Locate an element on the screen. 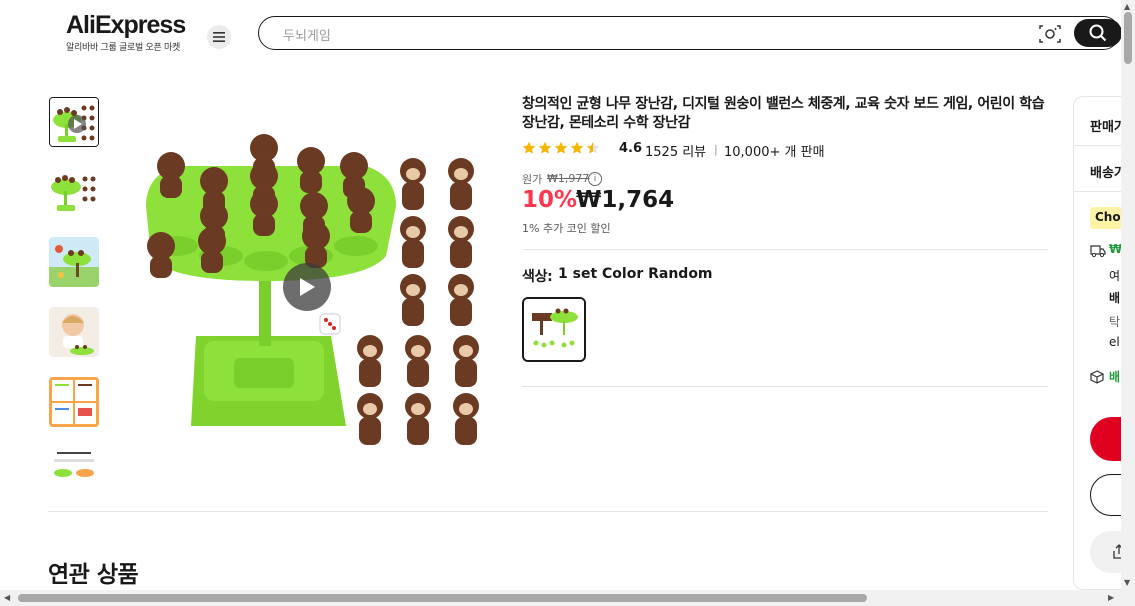 The width and height of the screenshot is (1135, 606). game-comparison-thumbnail is located at coordinates (74, 462).